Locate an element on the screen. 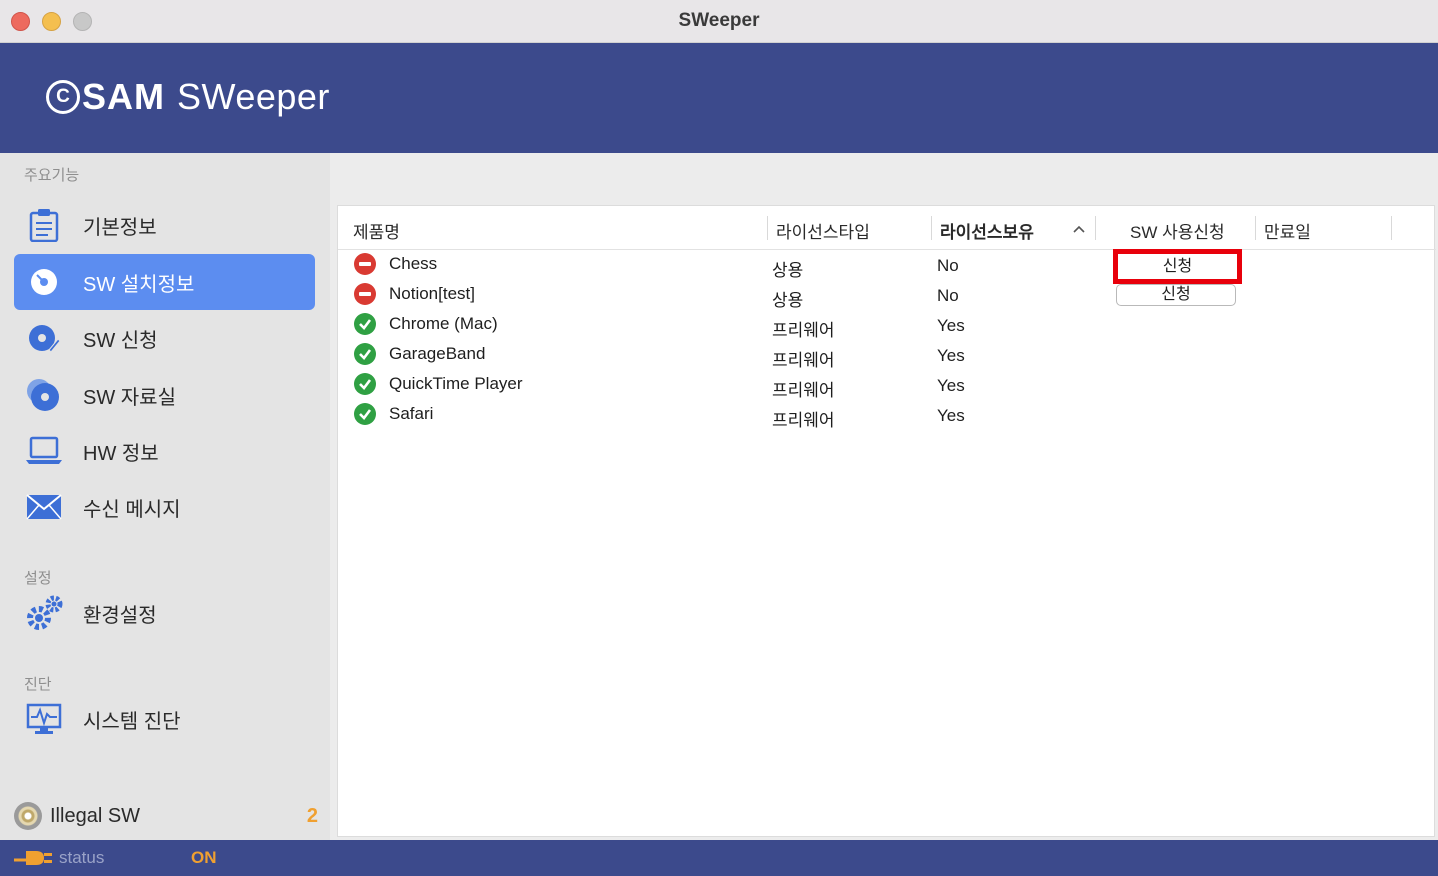 This screenshot has width=1438, height=876. sidebar-item-label: SW 설치정보 is located at coordinates (139, 284).